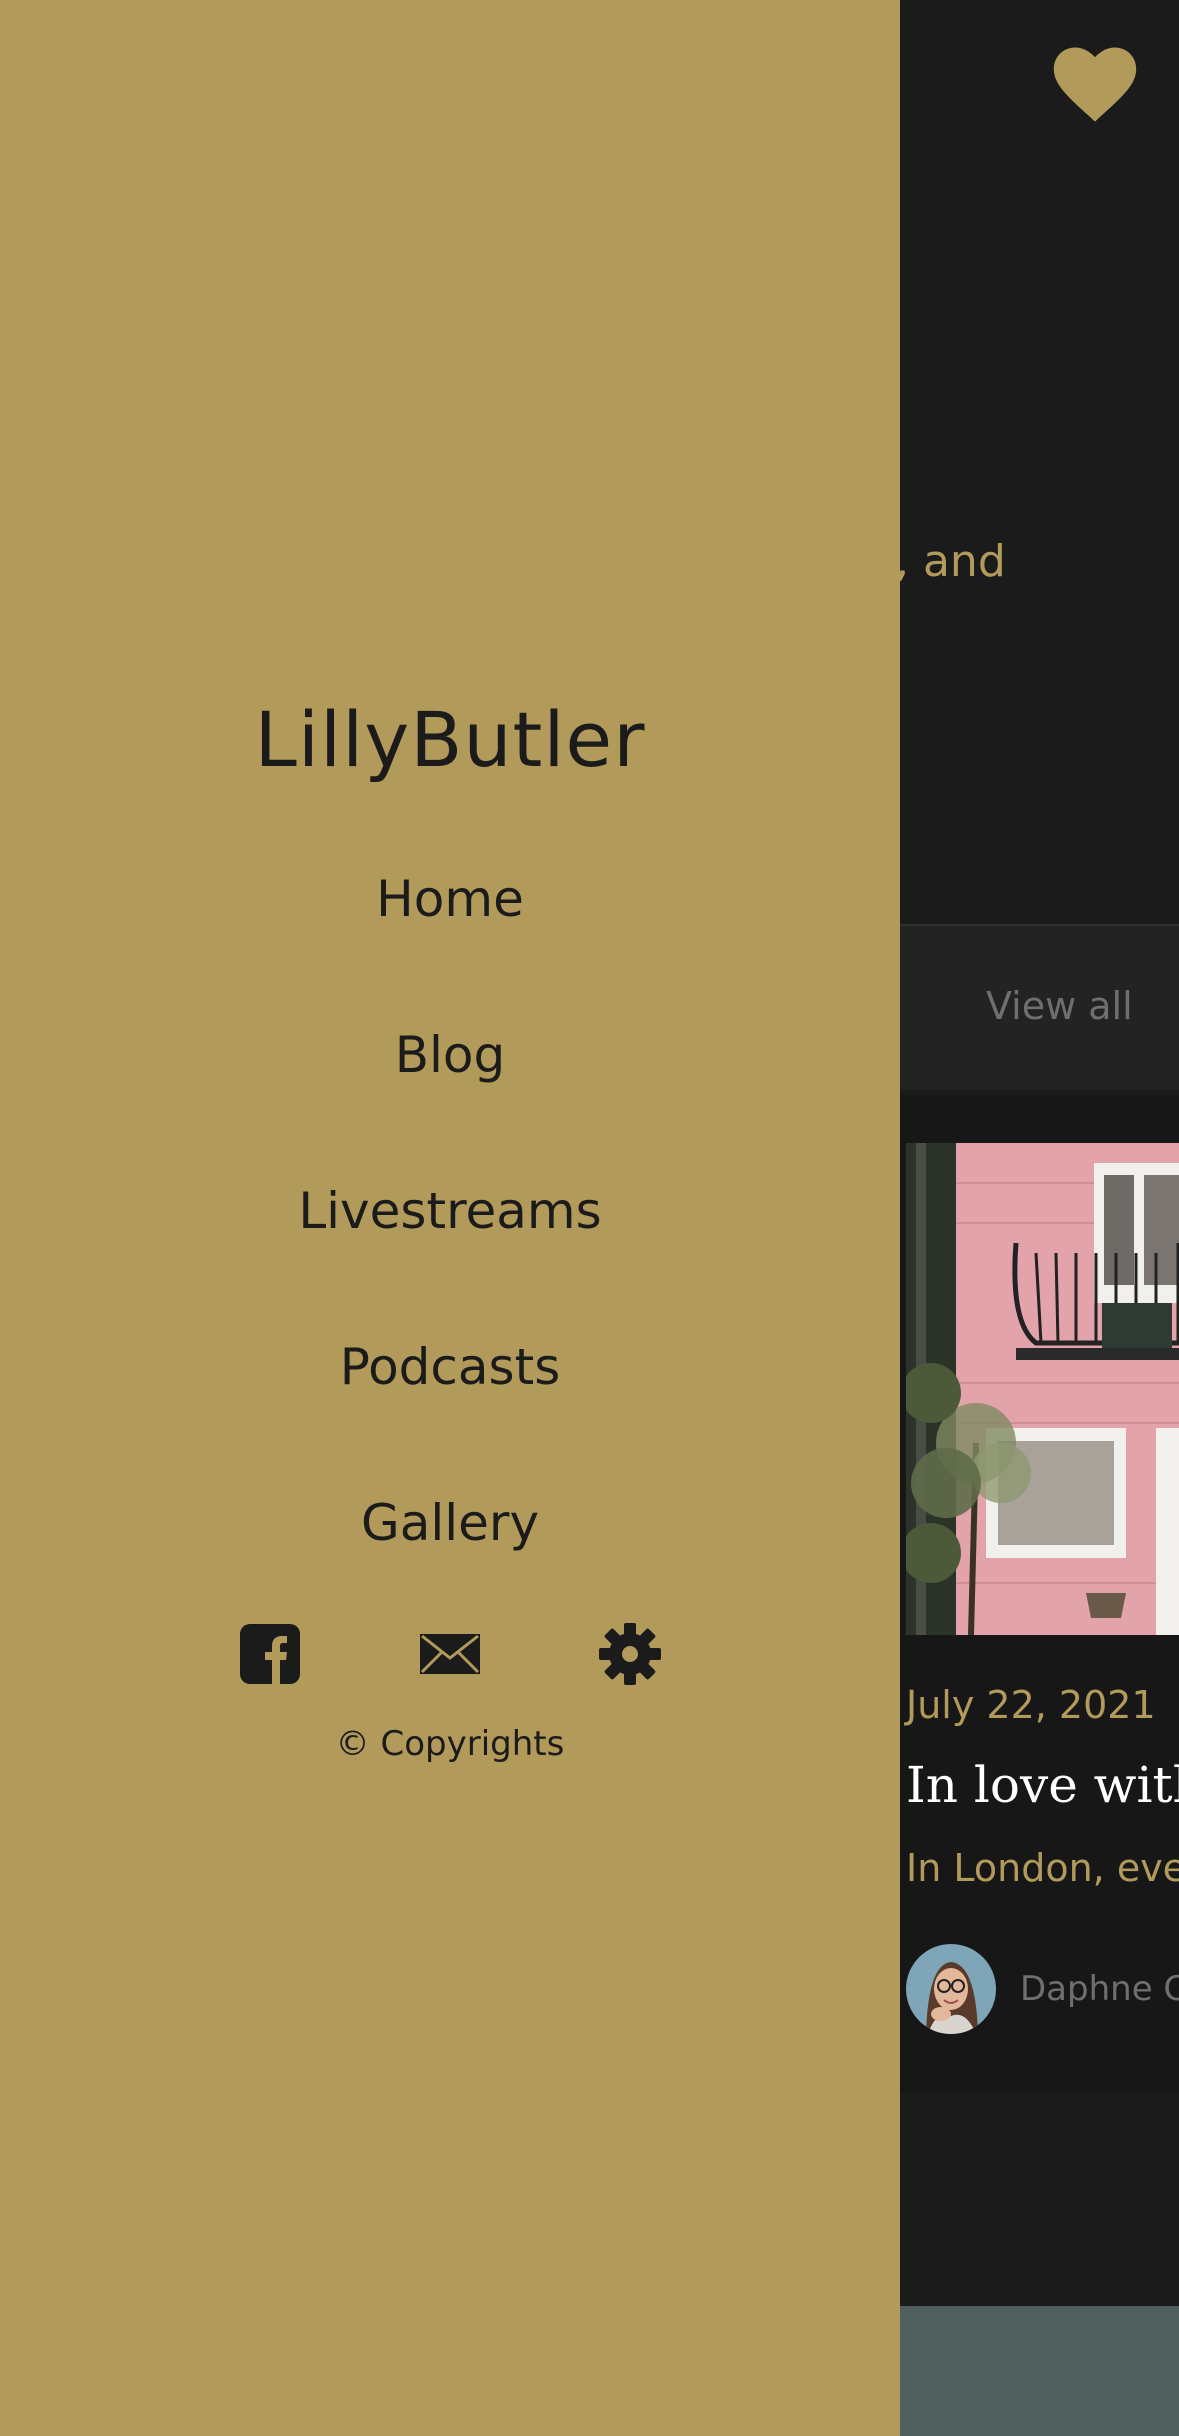  I want to click on facebook-icon, so click(270, 1654).